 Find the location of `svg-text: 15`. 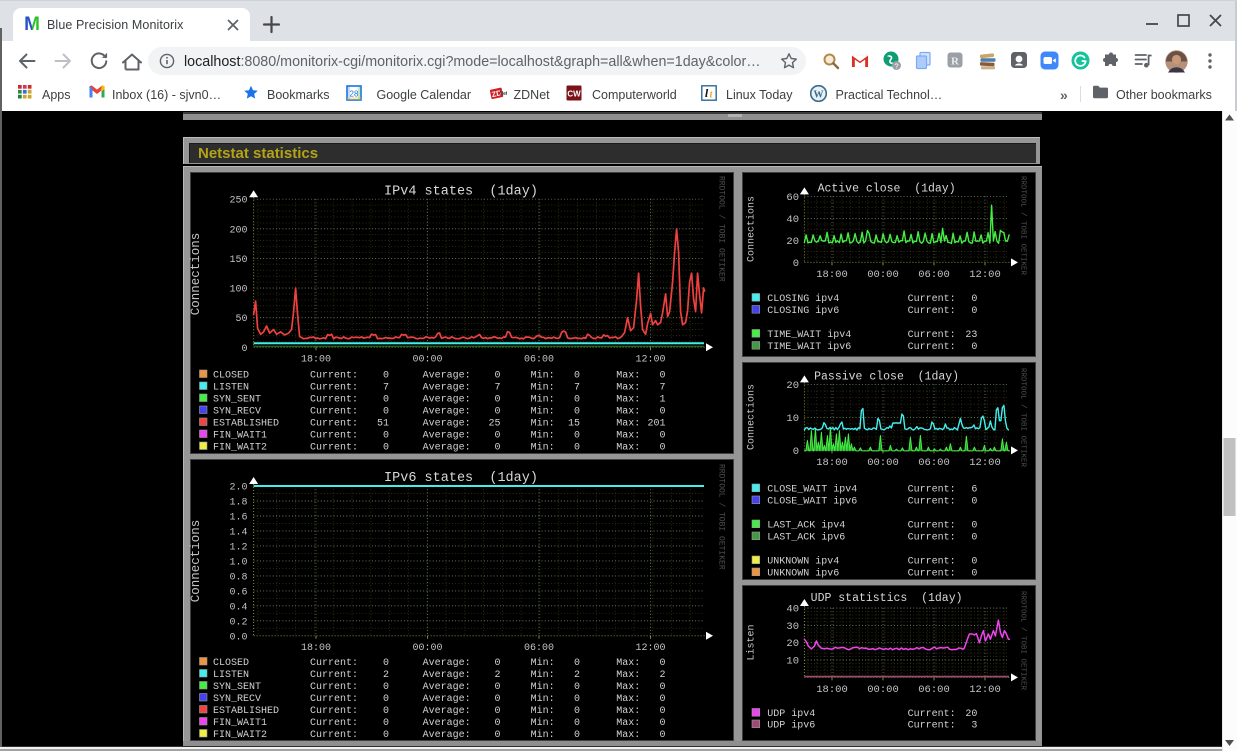

svg-text: 15 is located at coordinates (574, 424).